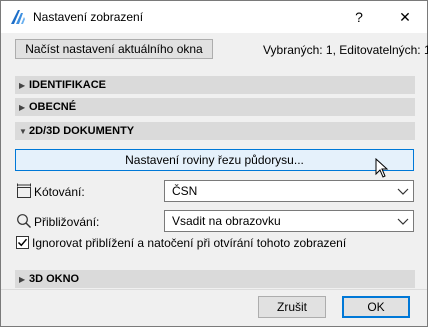 The image size is (428, 327). Describe the element at coordinates (24, 221) in the screenshot. I see `magnifier-icon` at that location.